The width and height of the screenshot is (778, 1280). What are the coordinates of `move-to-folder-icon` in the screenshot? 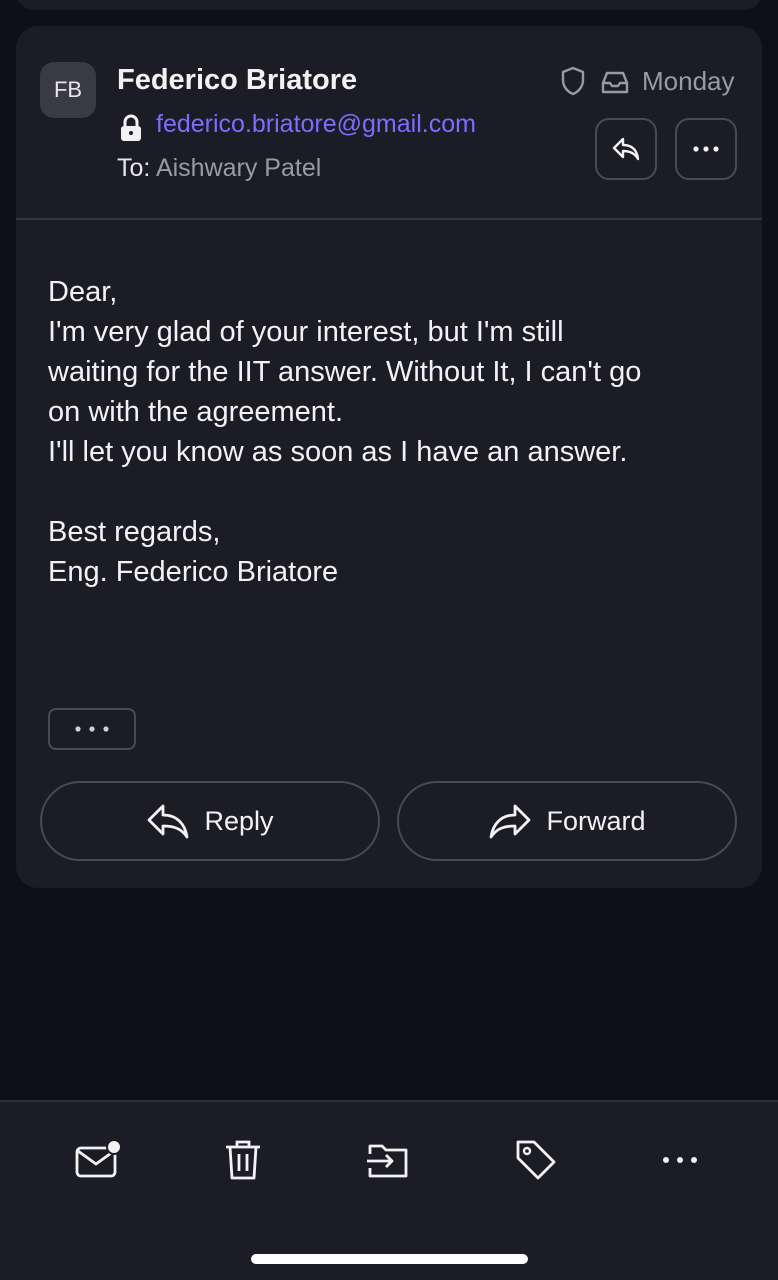 It's located at (387, 1161).